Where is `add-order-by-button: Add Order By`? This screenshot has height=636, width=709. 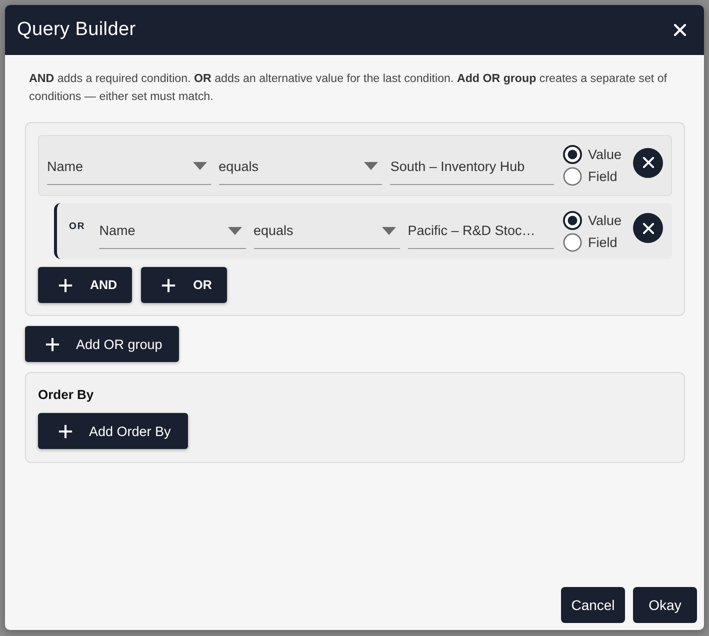 add-order-by-button: Add Order By is located at coordinates (113, 431).